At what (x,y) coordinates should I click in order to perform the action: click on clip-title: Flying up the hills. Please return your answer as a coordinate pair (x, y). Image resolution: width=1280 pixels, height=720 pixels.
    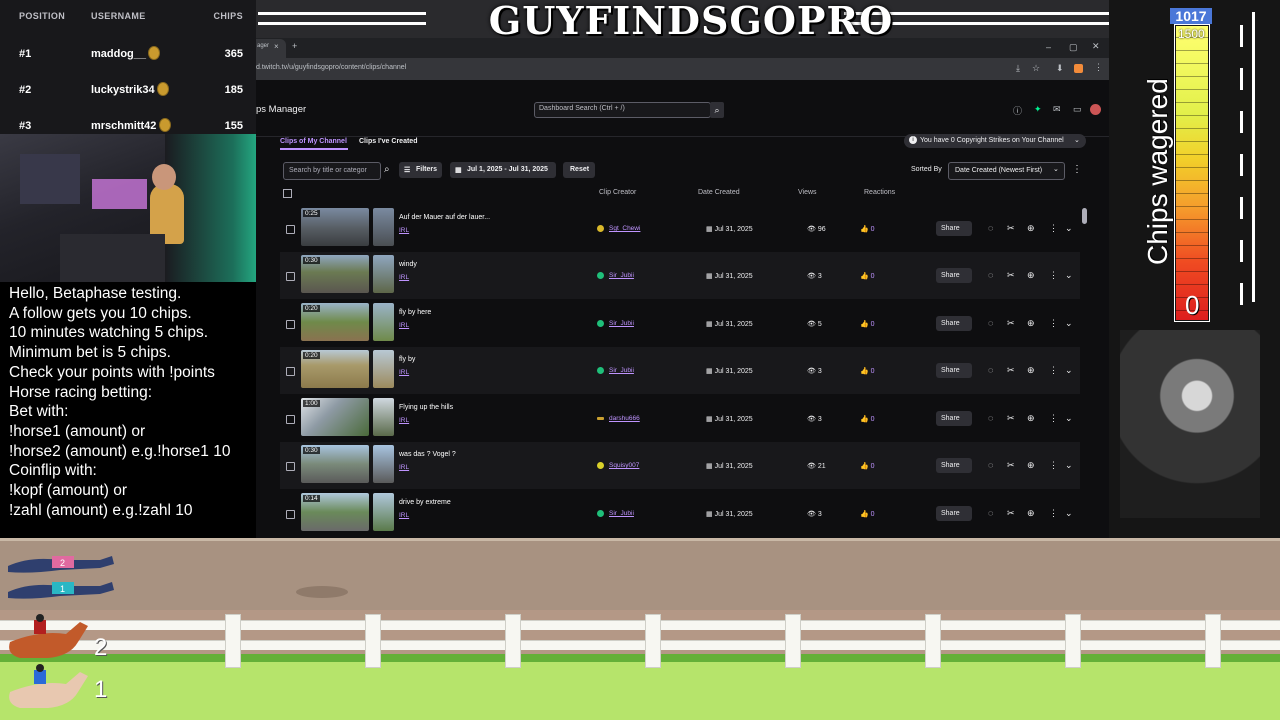
    Looking at the image, I should click on (426, 407).